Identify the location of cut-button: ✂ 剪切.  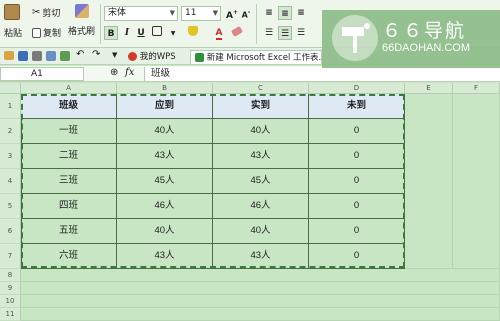
(46, 12).